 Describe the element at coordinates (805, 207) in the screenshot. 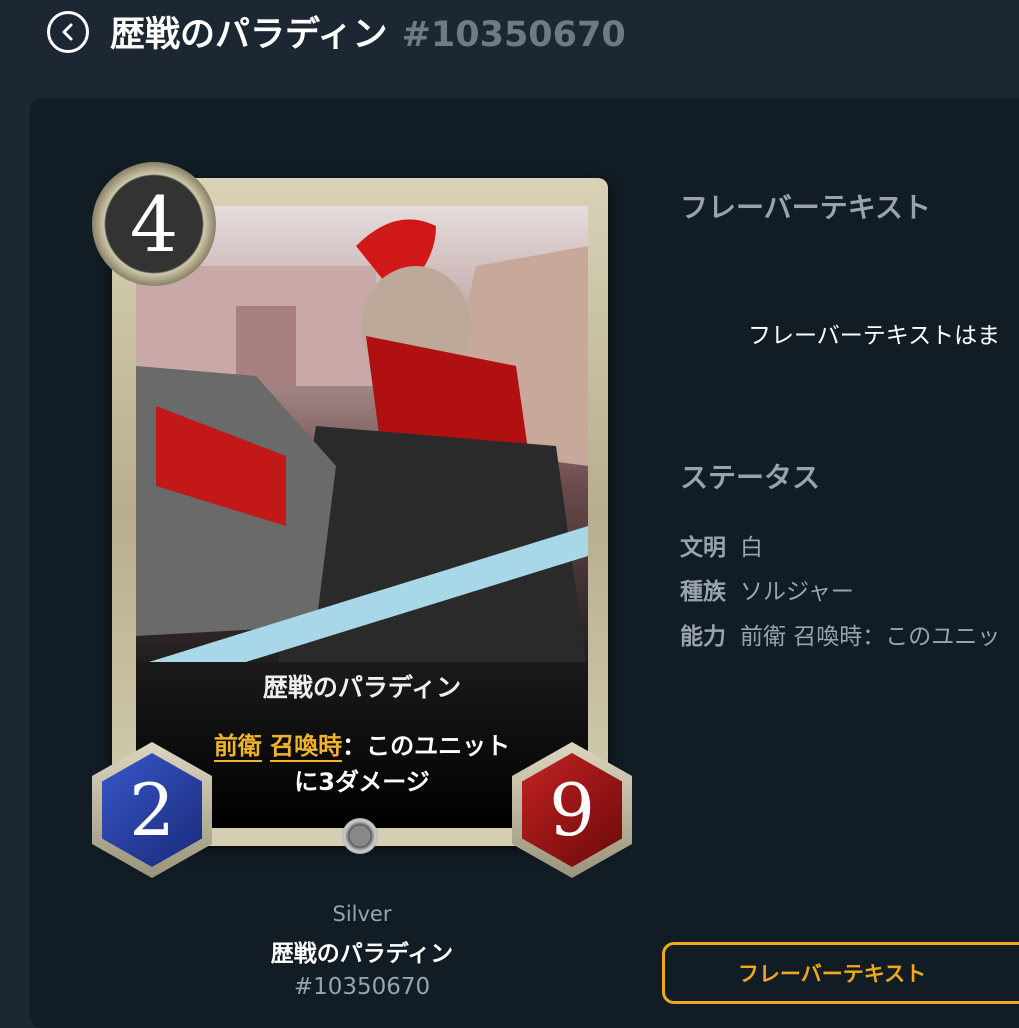

I see `flavor-heading: フレーバーテキスト` at that location.